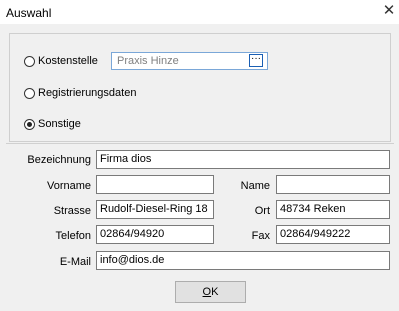 This screenshot has width=399, height=311. Describe the element at coordinates (333, 184) in the screenshot. I see `name-field` at that location.